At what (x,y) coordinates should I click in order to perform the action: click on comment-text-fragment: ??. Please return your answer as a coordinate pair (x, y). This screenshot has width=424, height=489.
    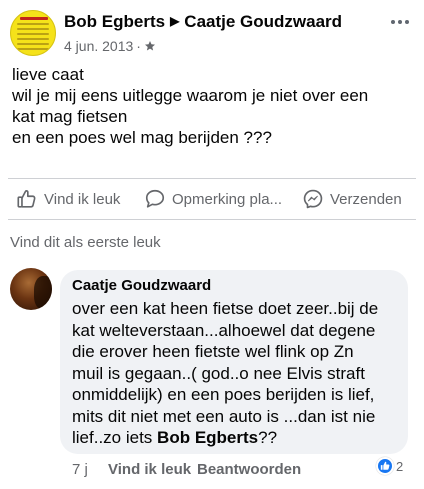
    Looking at the image, I should click on (268, 437).